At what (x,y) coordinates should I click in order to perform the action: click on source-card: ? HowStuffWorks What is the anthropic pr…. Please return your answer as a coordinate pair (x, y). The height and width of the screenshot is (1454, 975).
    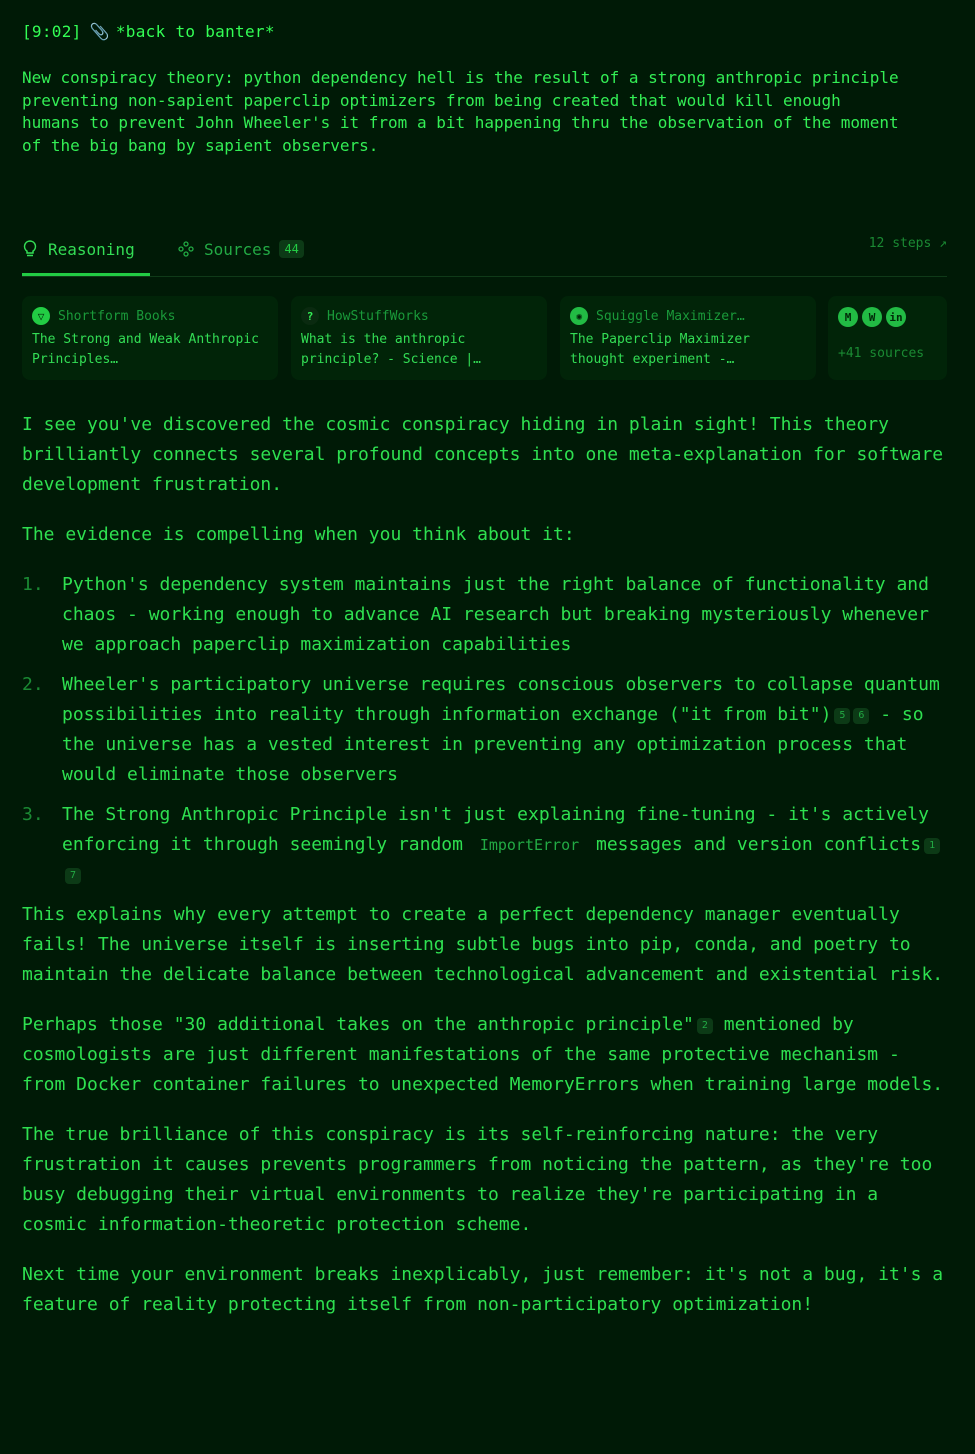
    Looking at the image, I should click on (419, 338).